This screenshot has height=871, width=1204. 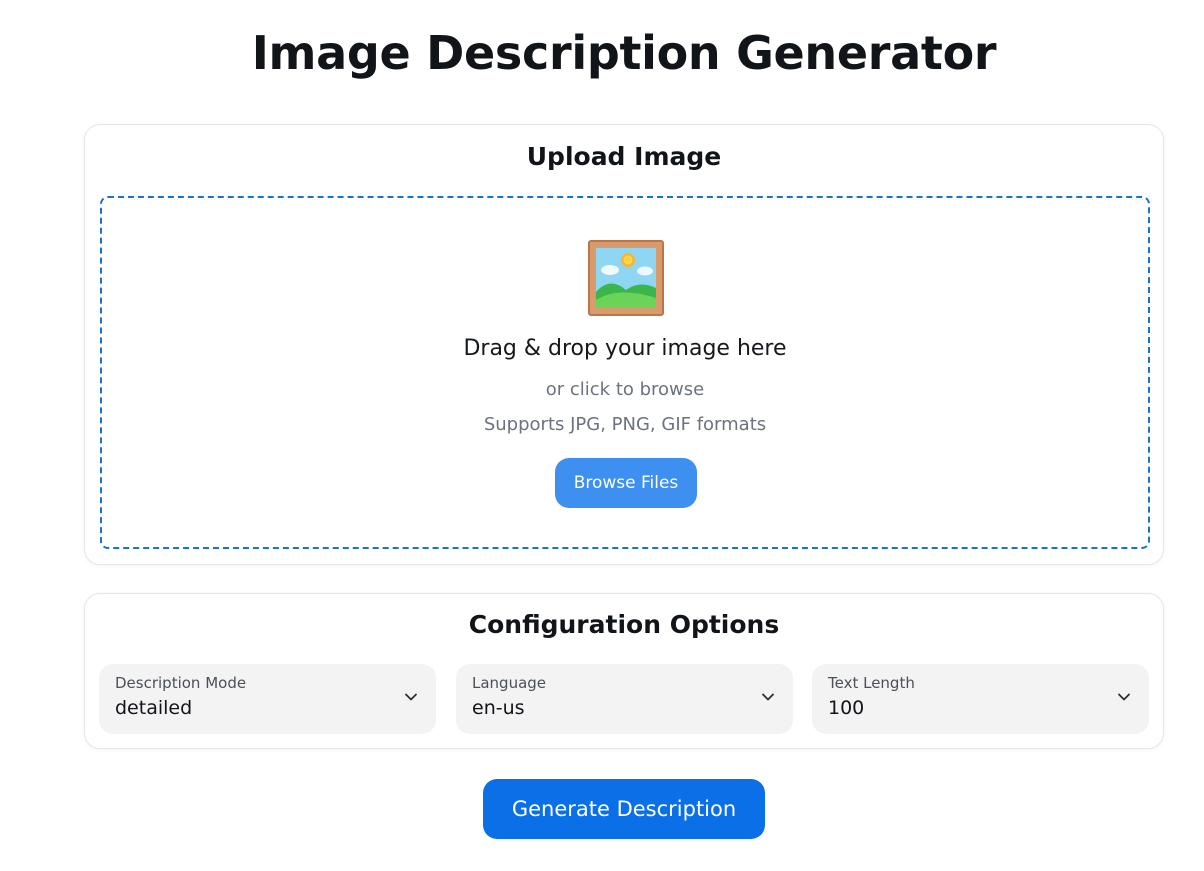 What do you see at coordinates (267, 699) in the screenshot?
I see `description-mode-select: Description Mode detailed` at bounding box center [267, 699].